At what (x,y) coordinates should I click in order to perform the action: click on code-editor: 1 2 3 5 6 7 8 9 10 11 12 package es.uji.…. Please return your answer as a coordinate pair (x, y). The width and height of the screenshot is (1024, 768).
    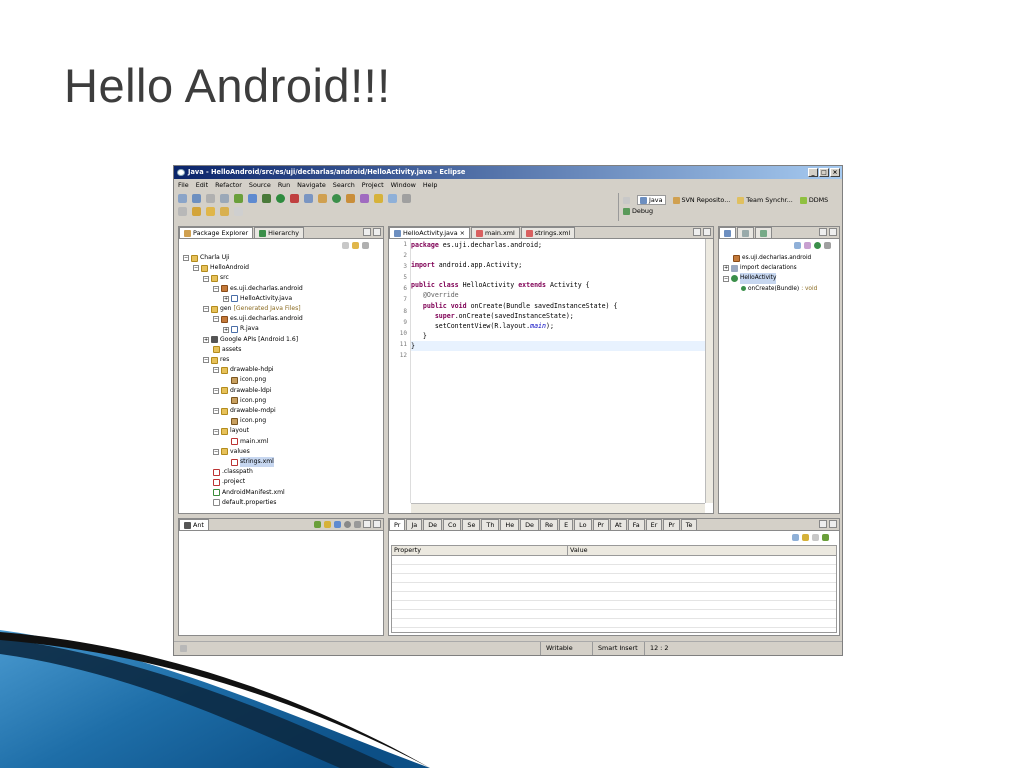
    Looking at the image, I should click on (551, 376).